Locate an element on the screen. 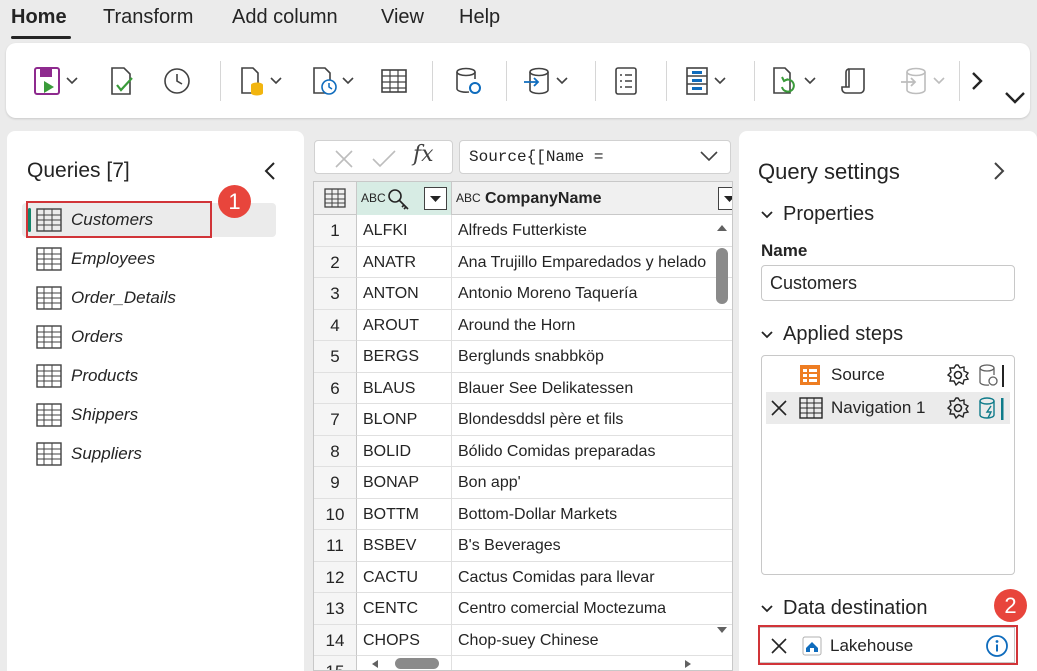 The width and height of the screenshot is (1037, 671). table-icon is located at coordinates (49, 415).